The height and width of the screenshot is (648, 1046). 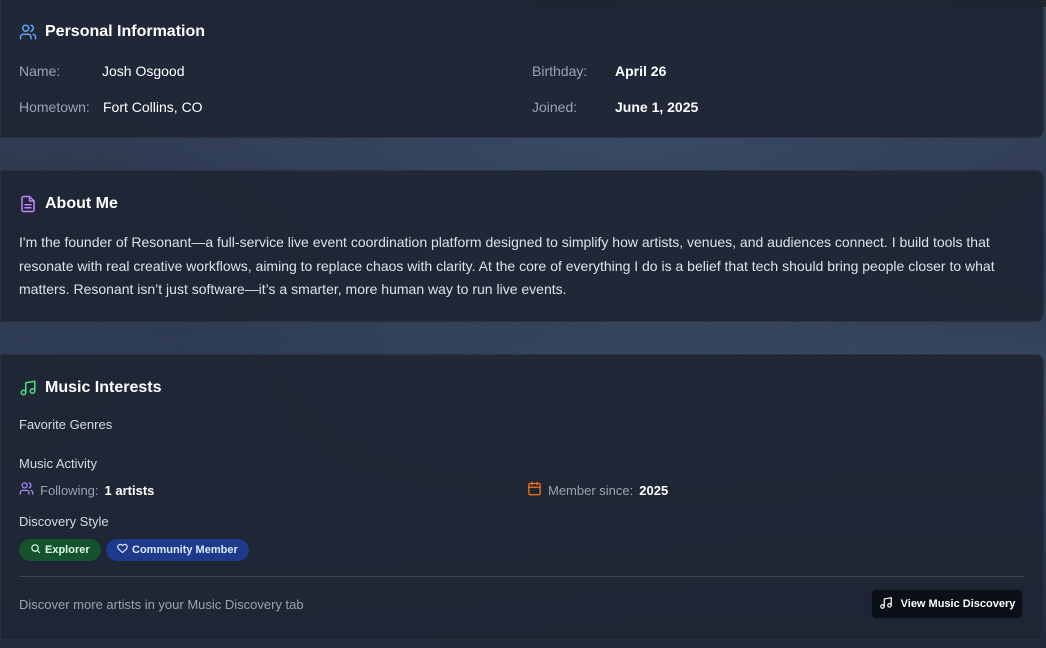 What do you see at coordinates (122, 550) in the screenshot?
I see `heart-icon` at bounding box center [122, 550].